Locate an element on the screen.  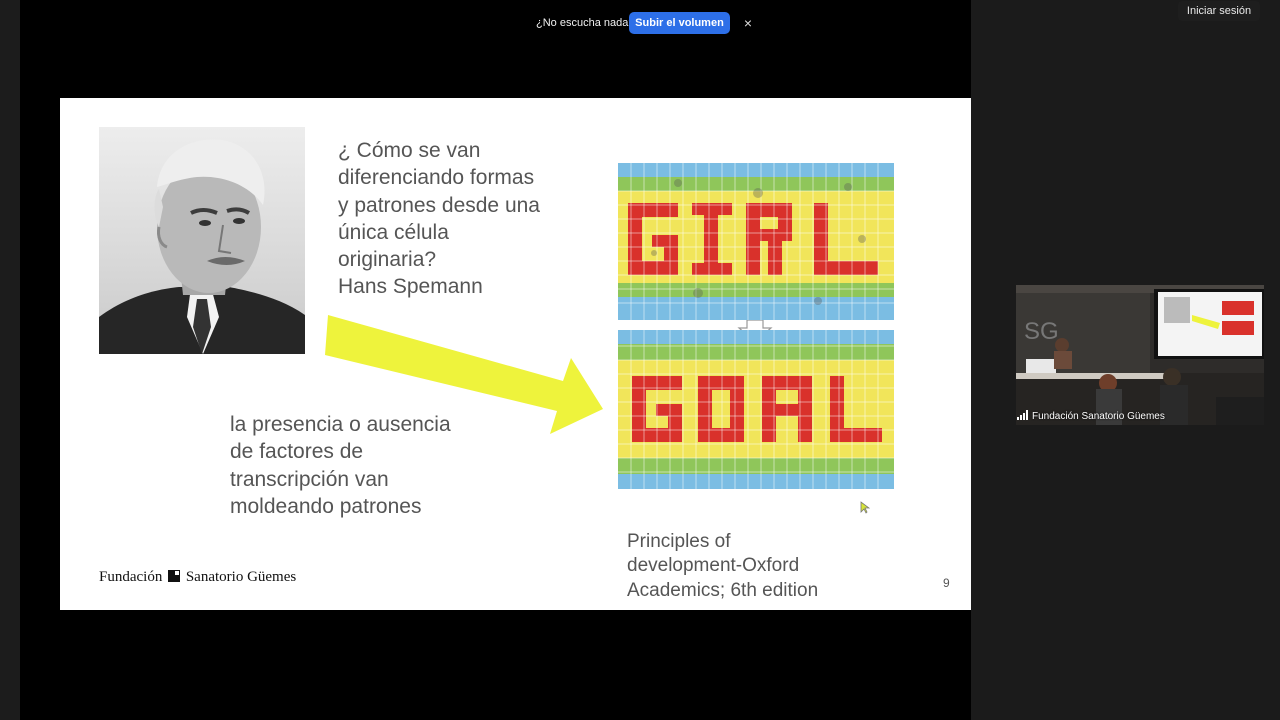
signal-strength-icon is located at coordinates (1022, 415).